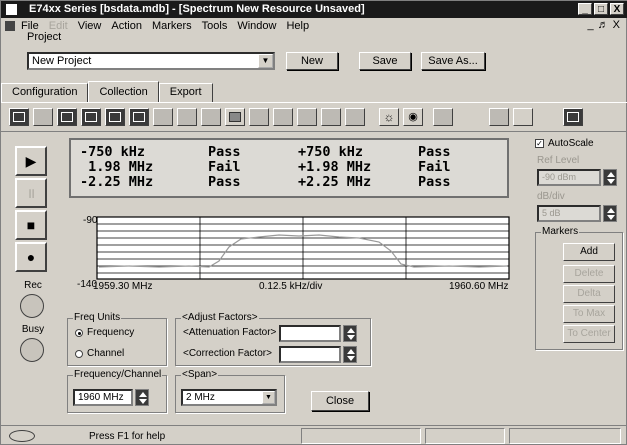  What do you see at coordinates (215, 26) in the screenshot?
I see `menu-tools: Tools` at bounding box center [215, 26].